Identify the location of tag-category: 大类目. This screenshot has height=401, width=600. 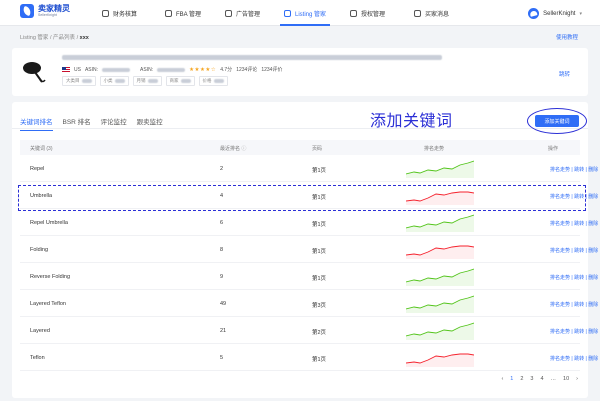
(79, 81).